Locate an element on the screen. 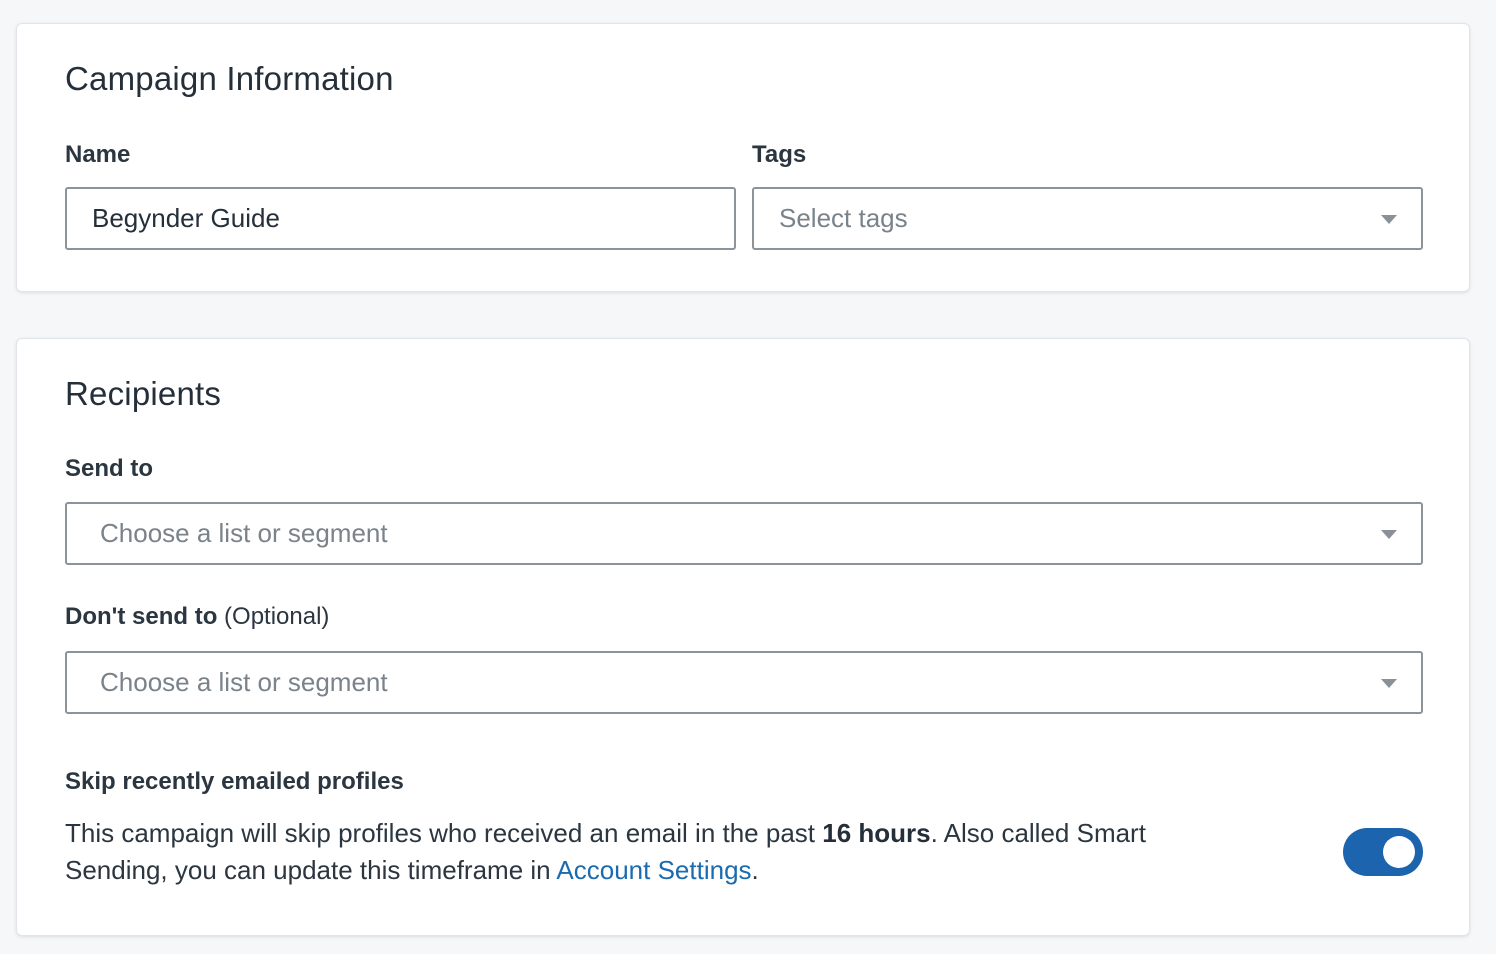 This screenshot has height=954, width=1496. optional-tag: (Optional) is located at coordinates (277, 616).